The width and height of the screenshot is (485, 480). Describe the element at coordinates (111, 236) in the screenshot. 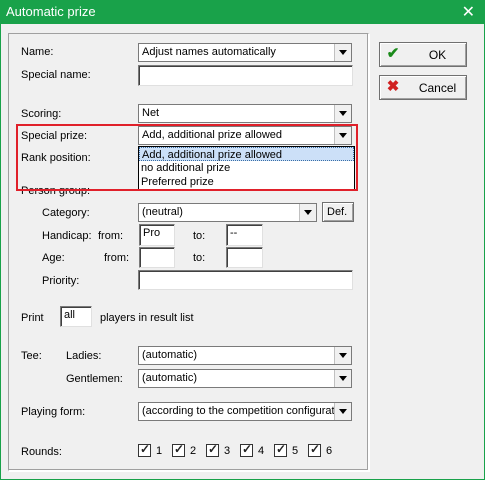

I see `handicap-from-label: from:` at that location.